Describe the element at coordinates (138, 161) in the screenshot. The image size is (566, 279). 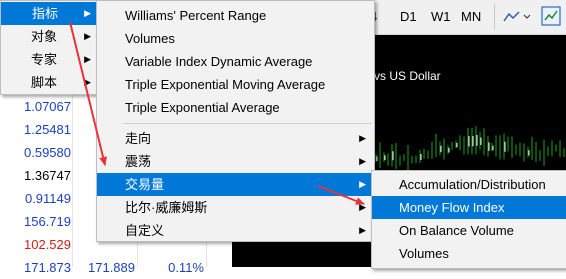
I see `indicator-category-label: 震荡` at that location.